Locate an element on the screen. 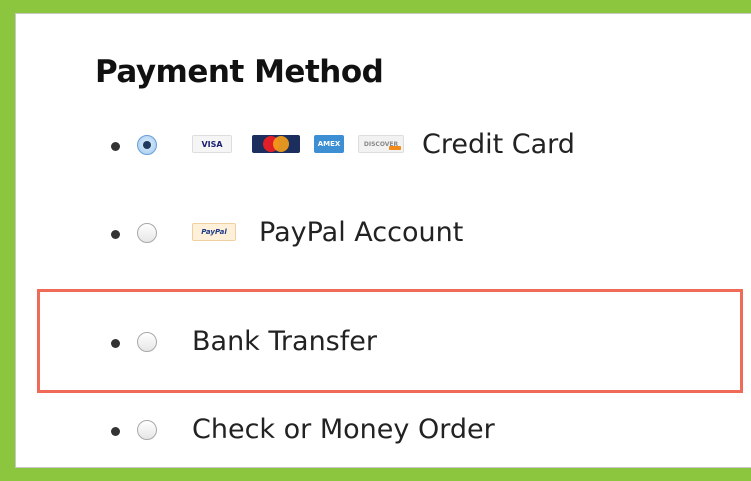  option-check-money-order: Check or Money Order is located at coordinates (383, 430).